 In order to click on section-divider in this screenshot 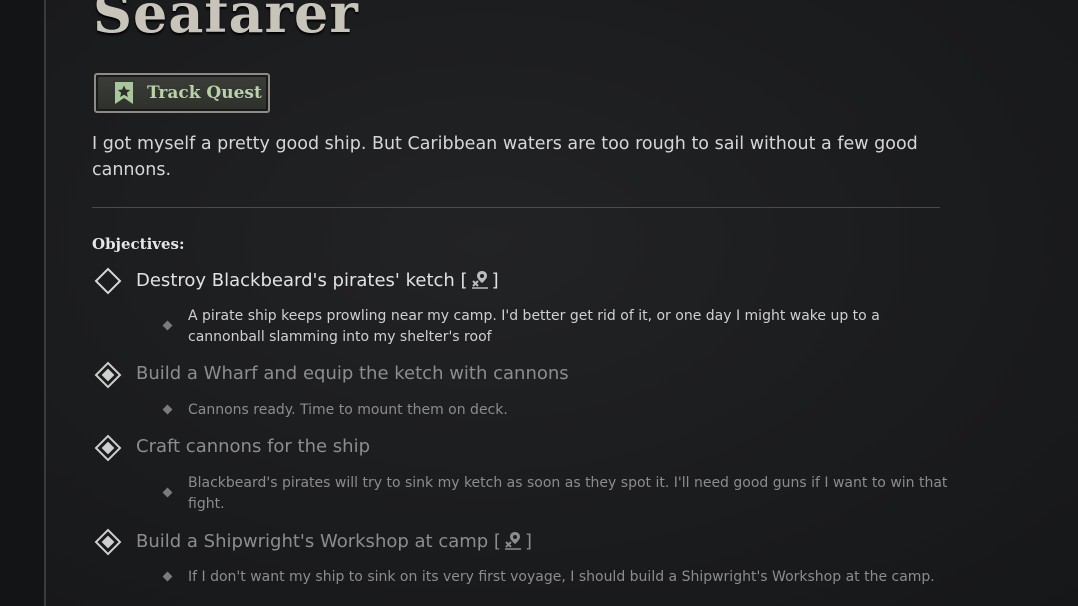, I will do `click(516, 207)`.